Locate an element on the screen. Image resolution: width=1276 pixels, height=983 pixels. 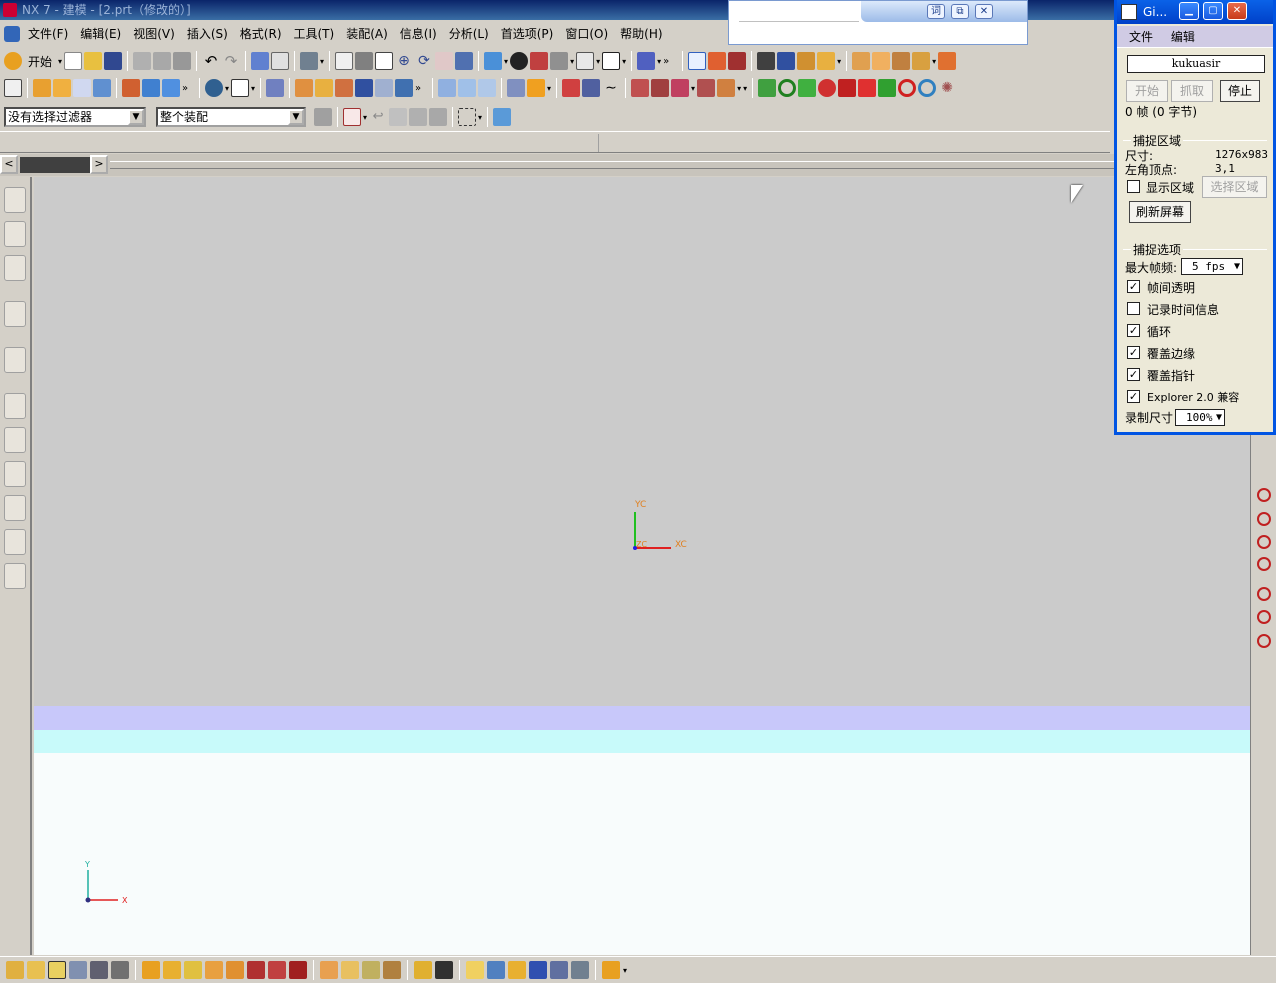
zoom-window-icon is located at coordinates (364, 61).